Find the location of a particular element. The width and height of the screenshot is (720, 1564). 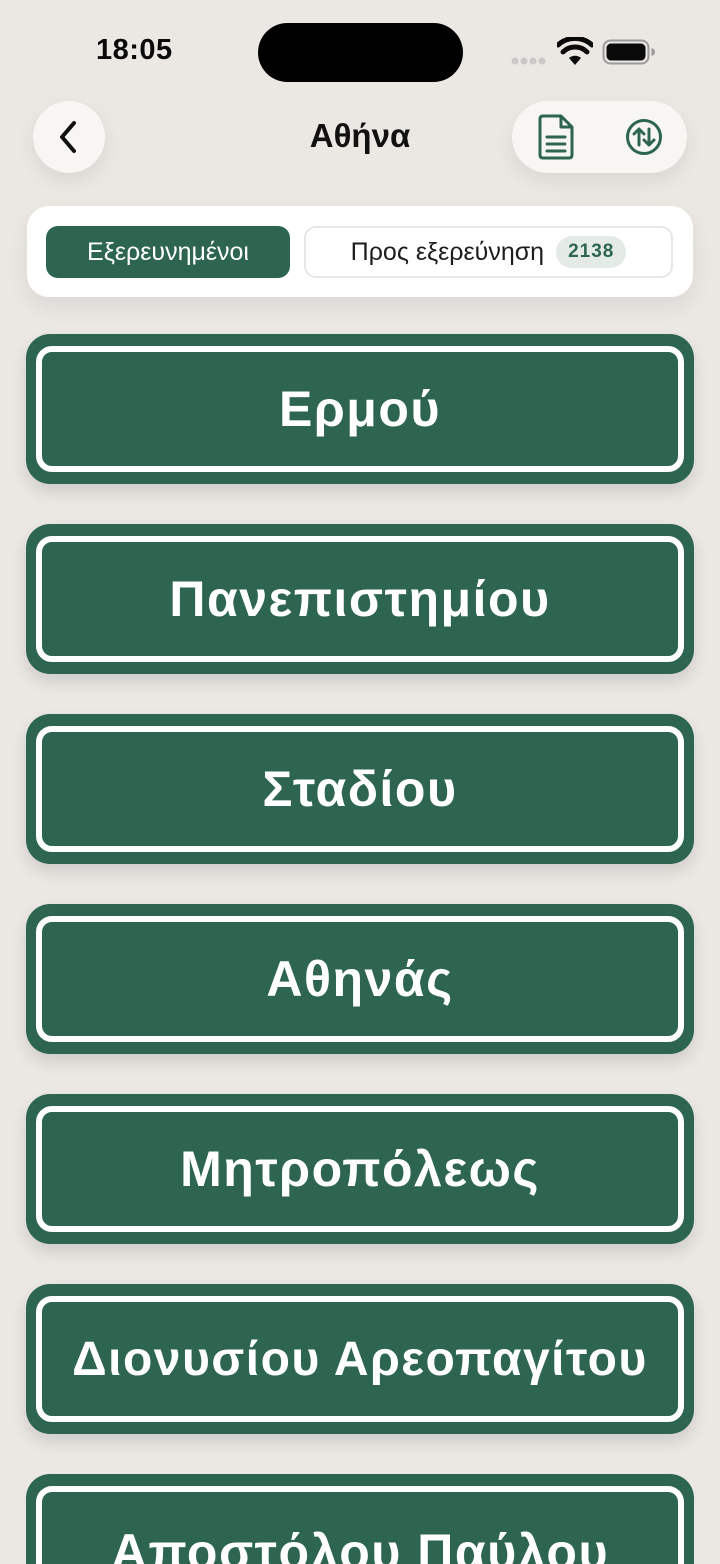

status-bar: 18:05 is located at coordinates (360, 50).